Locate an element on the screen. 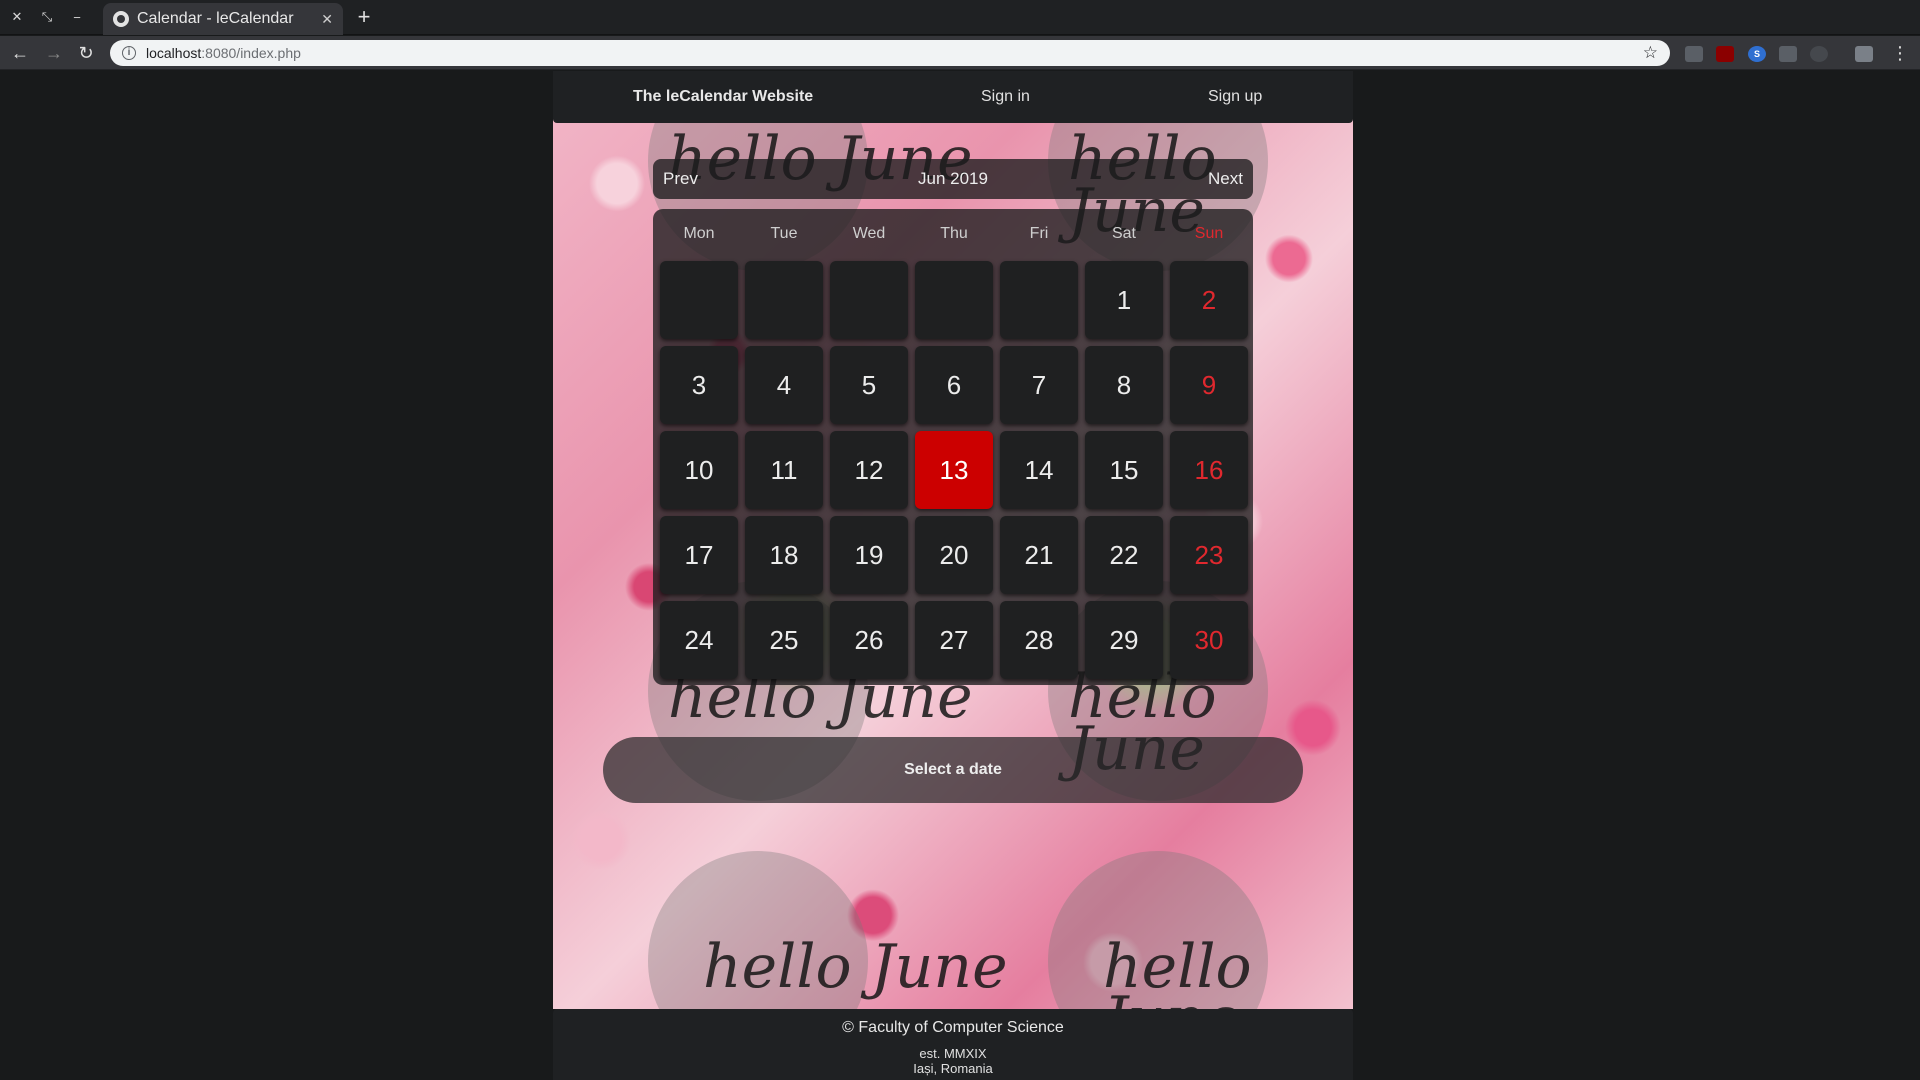 The image size is (1920, 1080). copyright-text: © Faculty of Computer Science is located at coordinates (953, 1027).